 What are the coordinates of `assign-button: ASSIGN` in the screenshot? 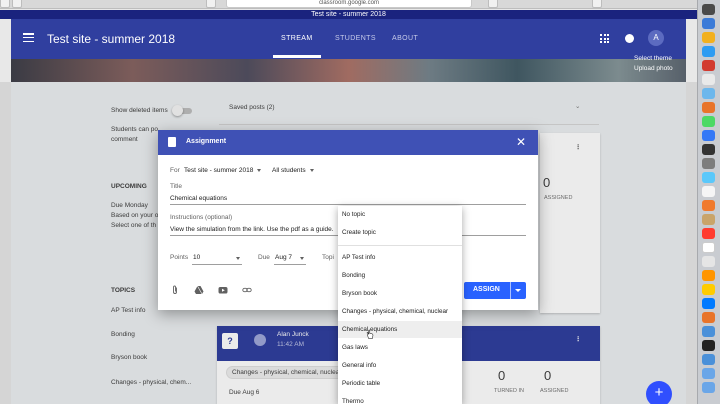 It's located at (495, 290).